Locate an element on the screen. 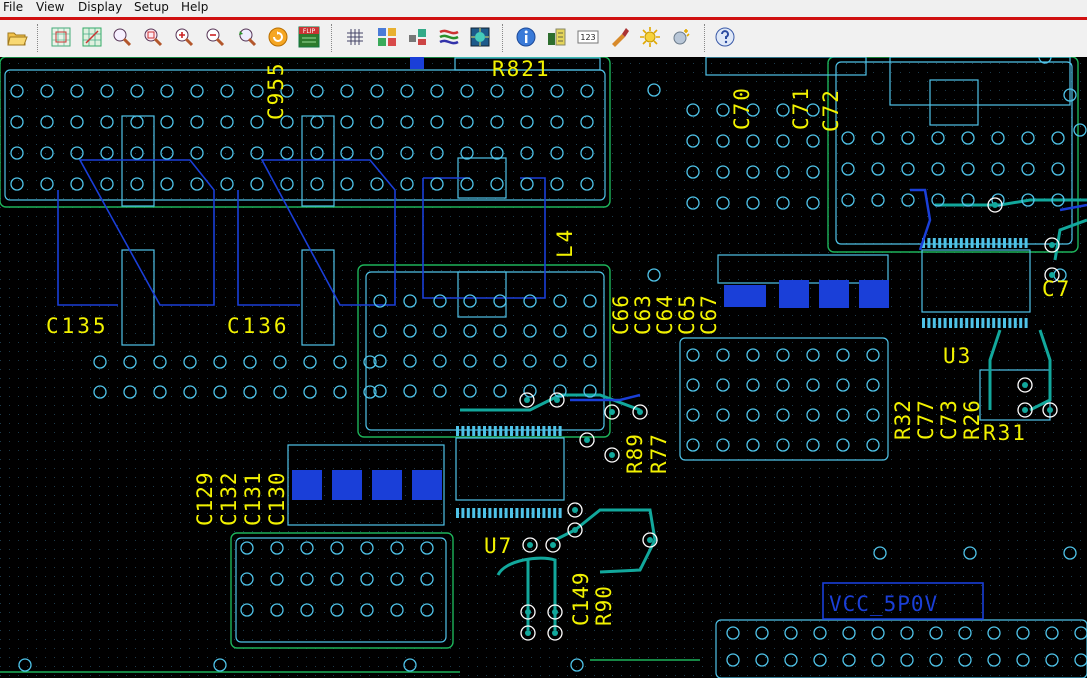  zoom-previous-icon is located at coordinates (248, 37).